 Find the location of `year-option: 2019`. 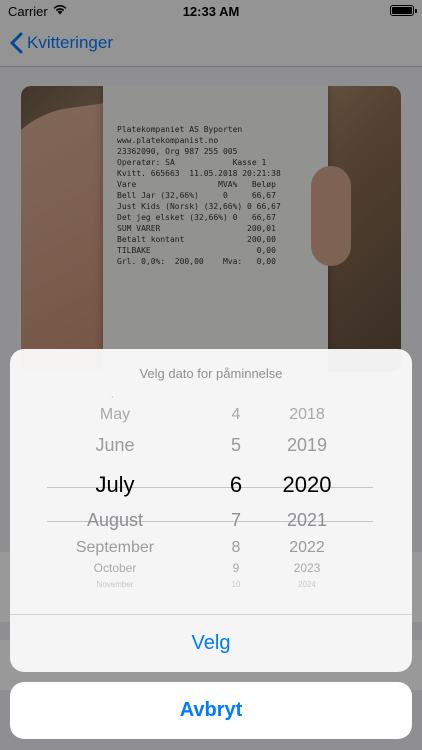

year-option: 2019 is located at coordinates (307, 445).